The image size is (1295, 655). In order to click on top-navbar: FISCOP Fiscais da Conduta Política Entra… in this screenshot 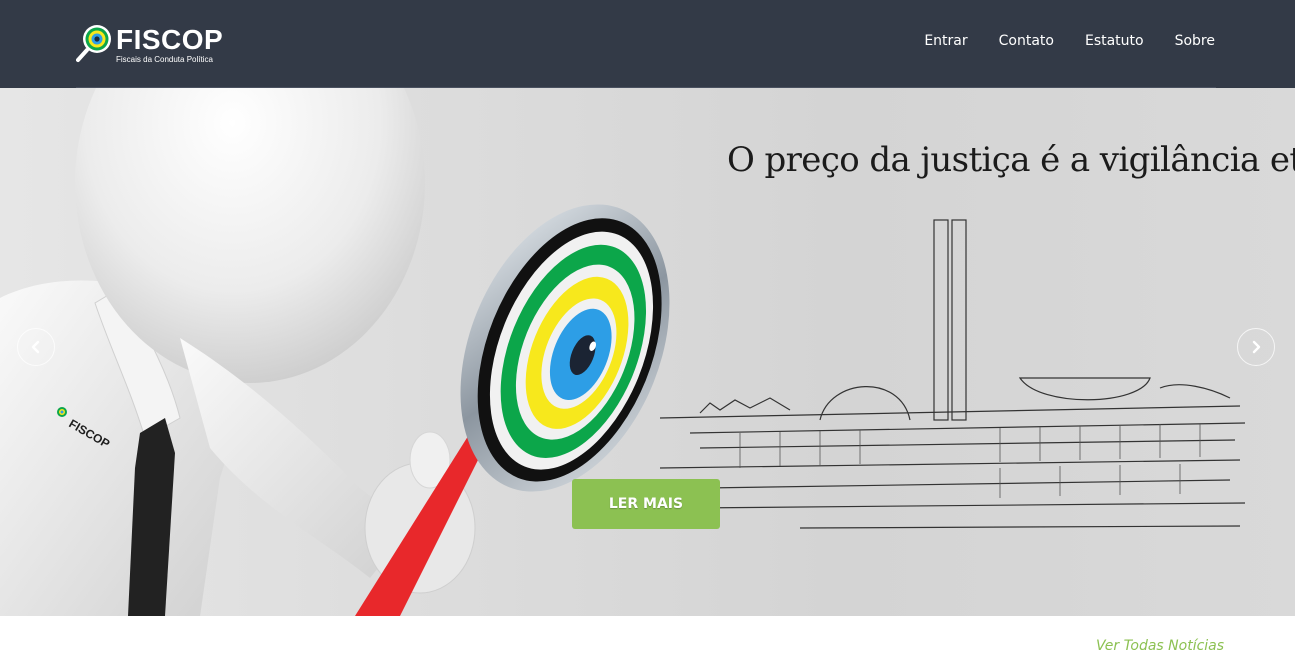, I will do `click(647, 44)`.